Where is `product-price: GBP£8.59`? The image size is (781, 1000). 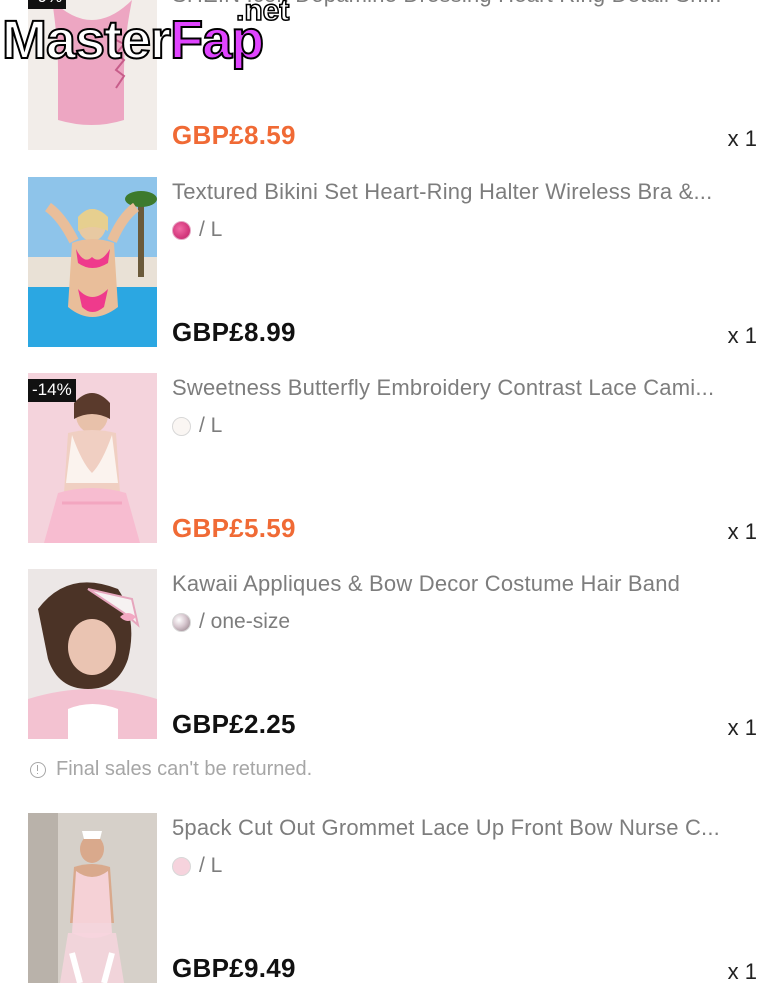 product-price: GBP£8.59 is located at coordinates (234, 135).